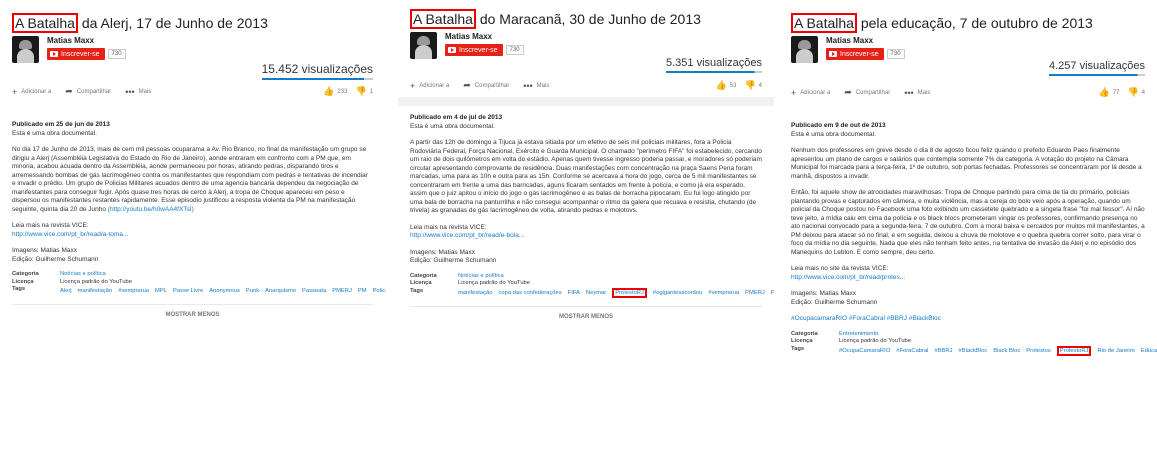 This screenshot has height=471, width=1157. I want to click on tag-link: #BBRJ, so click(943, 351).